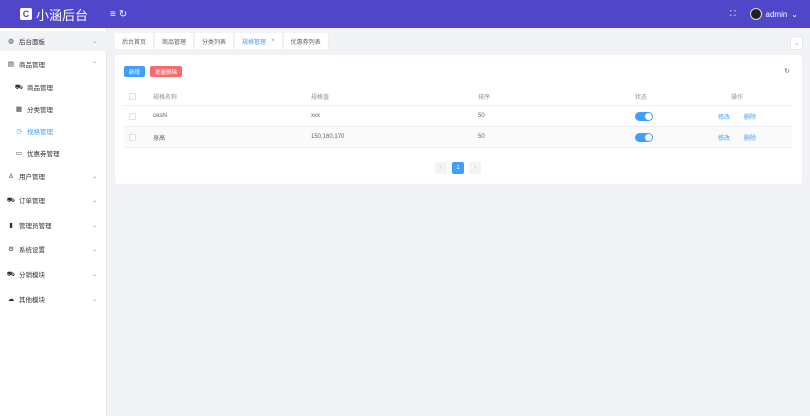 The width and height of the screenshot is (810, 416). What do you see at coordinates (19, 131) in the screenshot?
I see `clock-icon: ◷` at bounding box center [19, 131].